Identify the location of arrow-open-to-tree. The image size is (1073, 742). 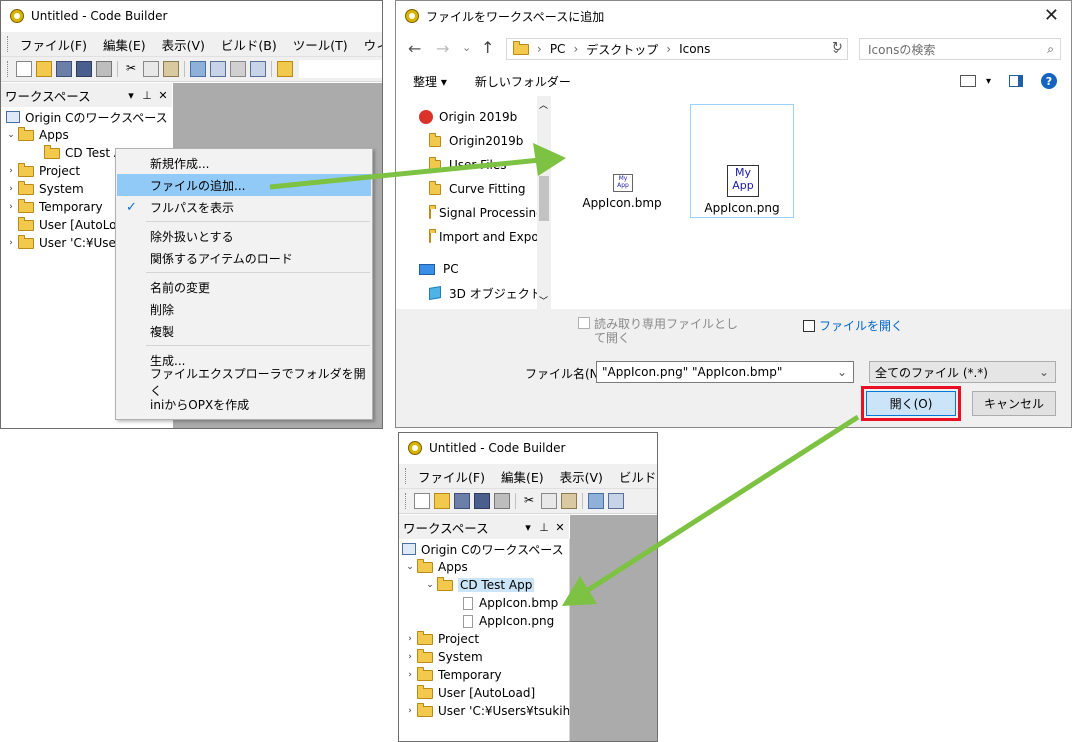
(723, 503).